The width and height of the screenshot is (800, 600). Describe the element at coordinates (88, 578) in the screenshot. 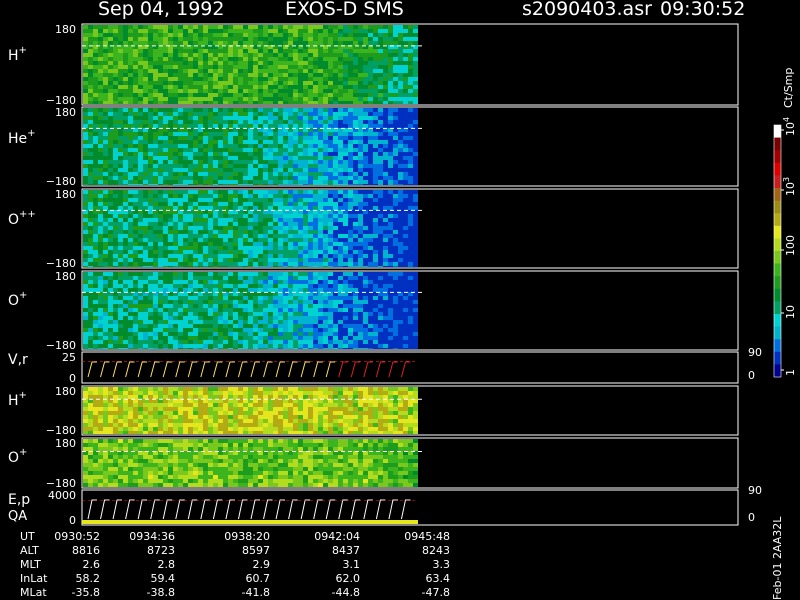

I see `footer-value: 58.2` at that location.